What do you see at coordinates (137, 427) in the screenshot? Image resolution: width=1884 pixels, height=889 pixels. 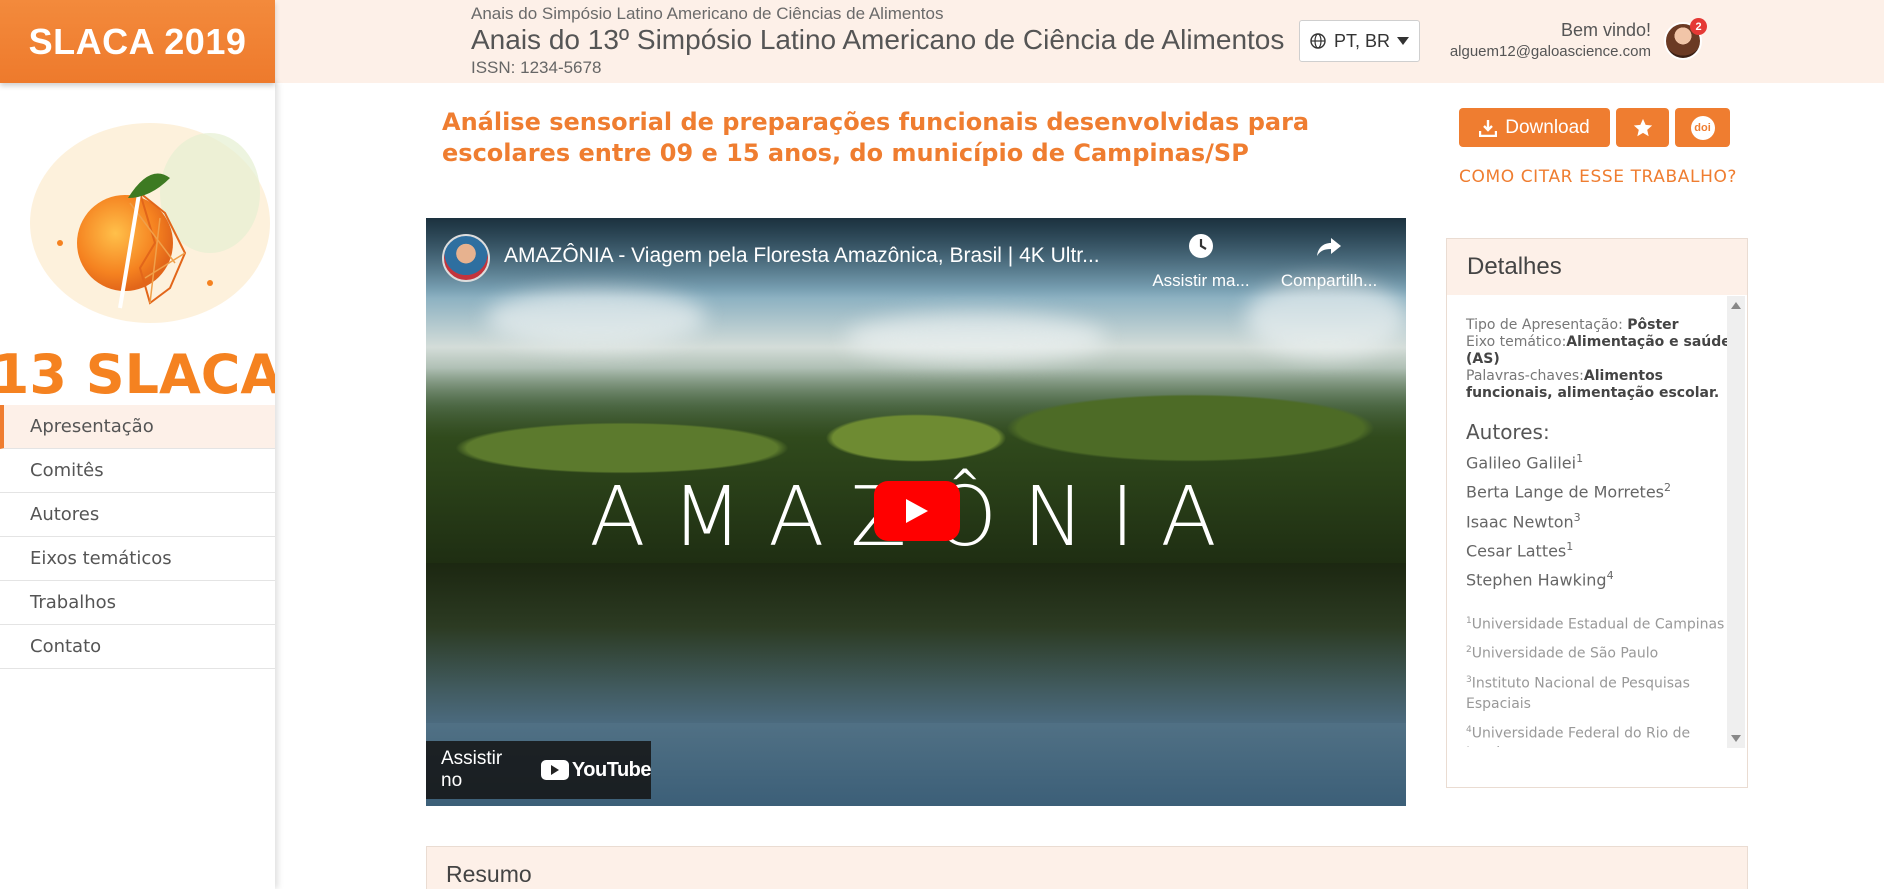 I see `sidebar-item-apresentacao: Apresentação` at bounding box center [137, 427].